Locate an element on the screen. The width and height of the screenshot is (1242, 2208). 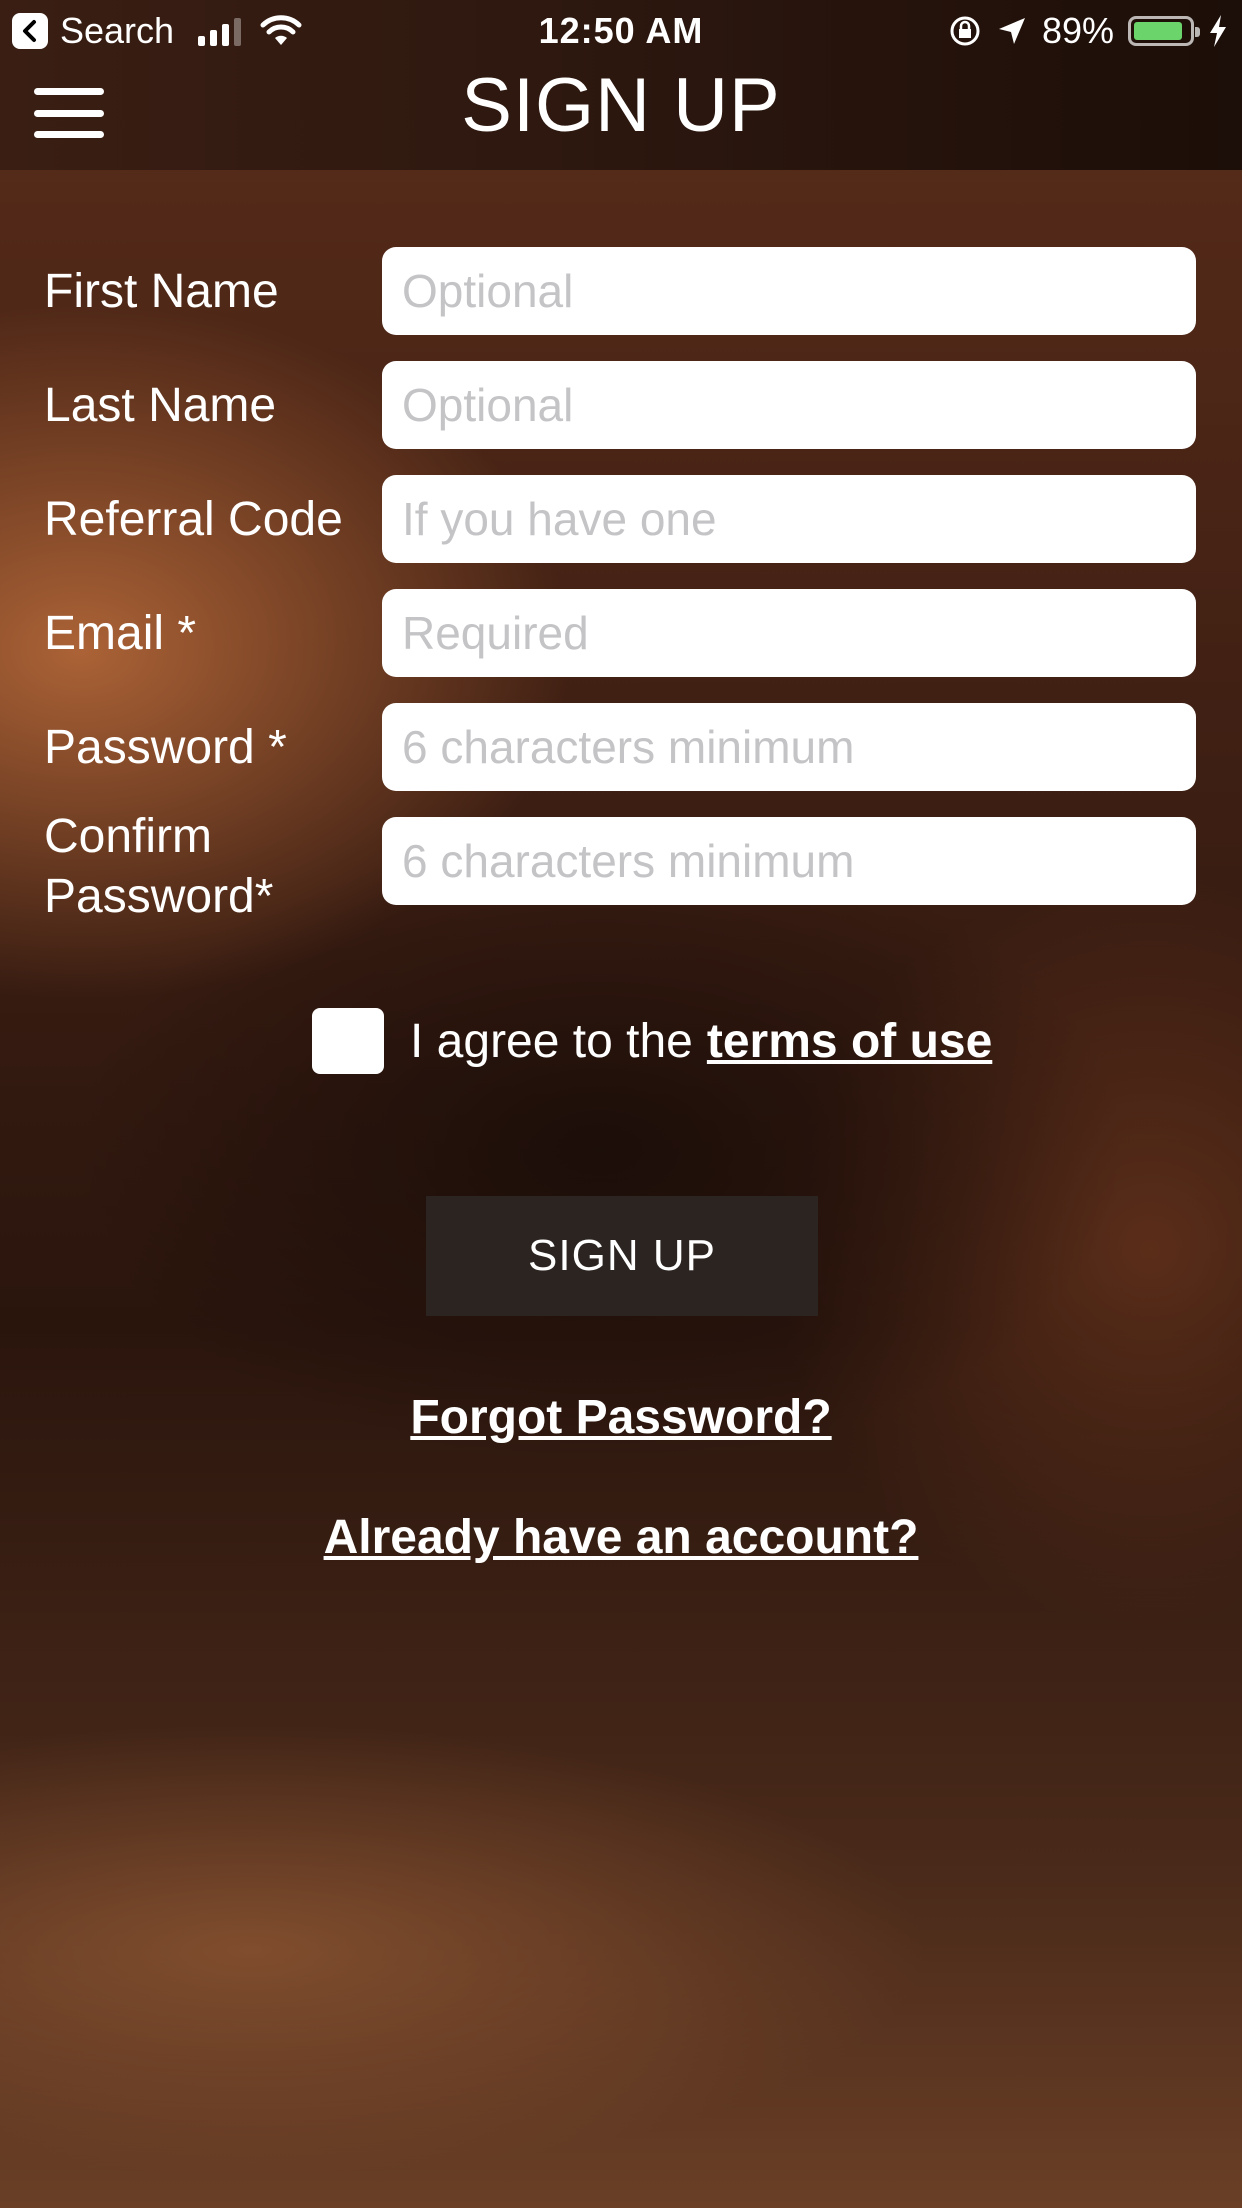
status-bar: Search 12:50 AM 89% is located at coordinates (621, 31).